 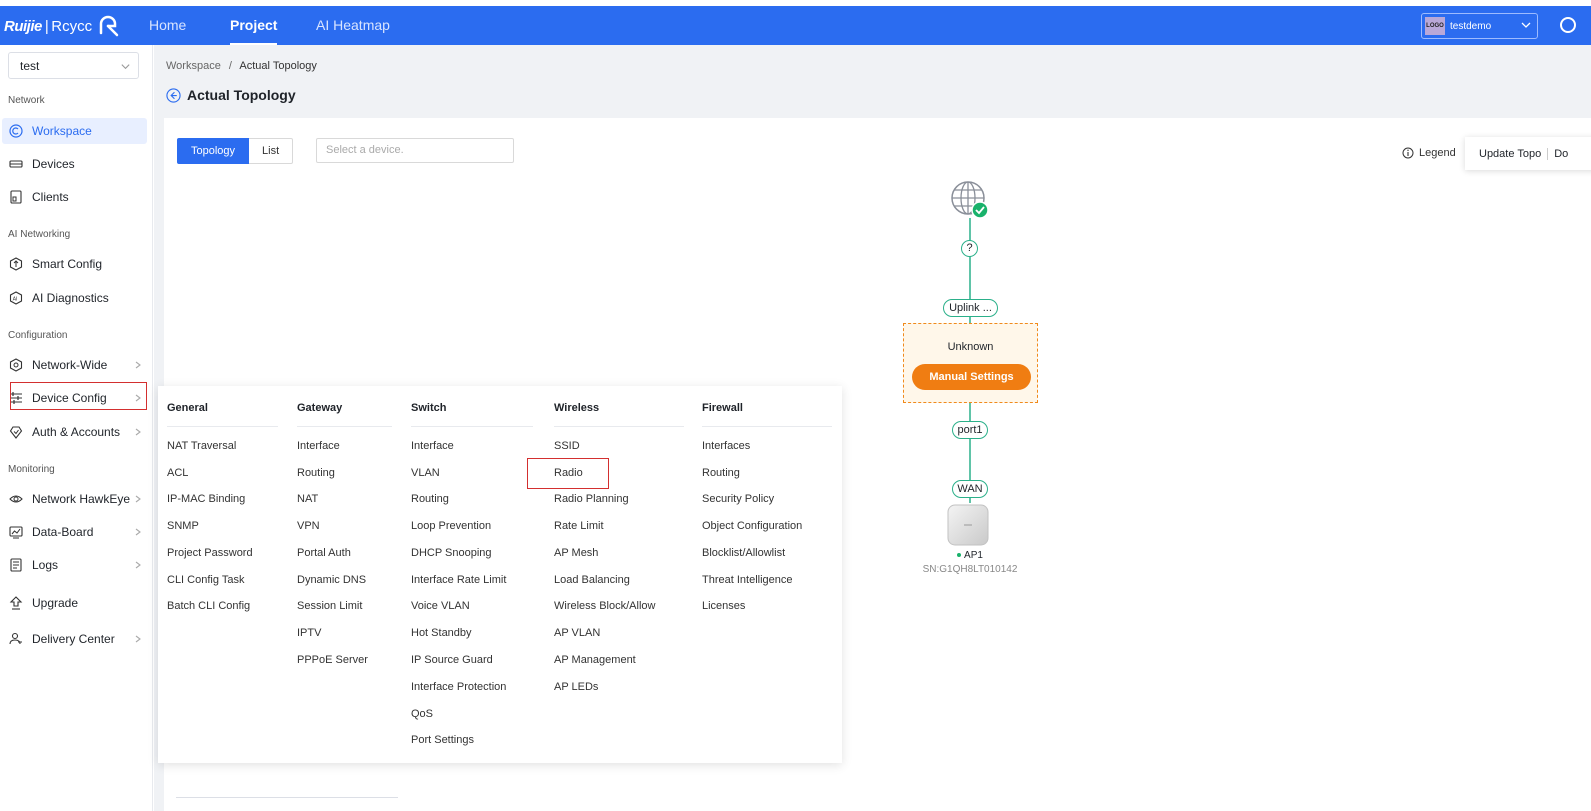 I want to click on menu-heading-wireless: Wireless, so click(x=577, y=408).